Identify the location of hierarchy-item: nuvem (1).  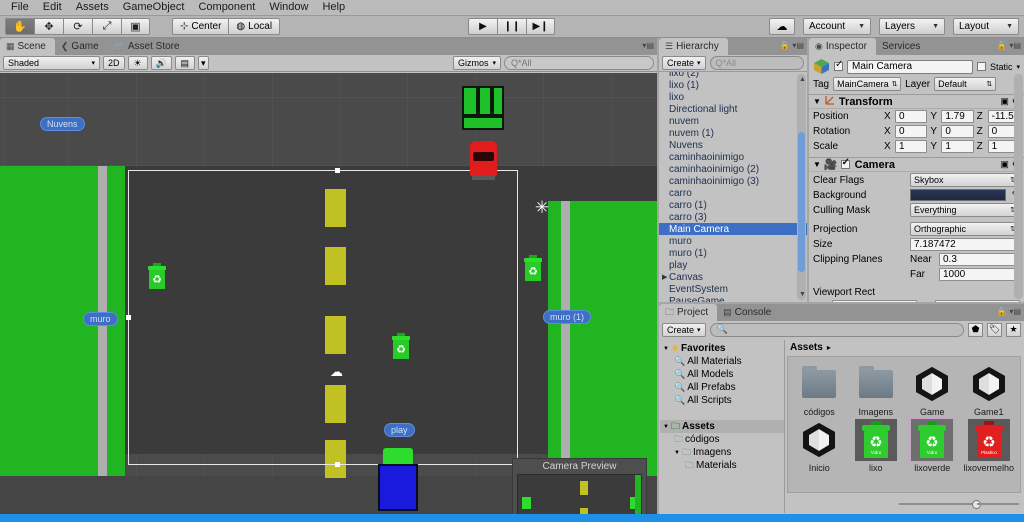
(733, 133).